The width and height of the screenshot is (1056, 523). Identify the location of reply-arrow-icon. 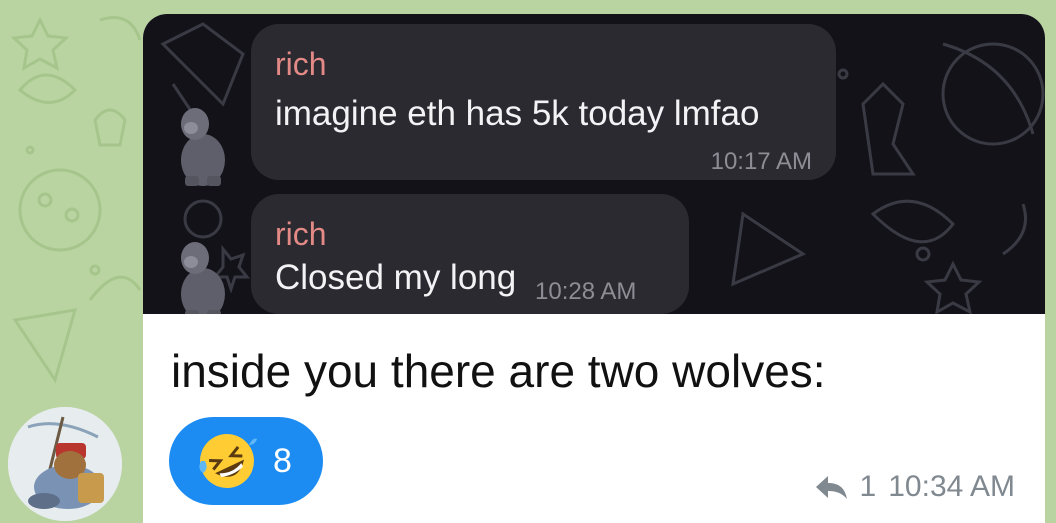
(831, 487).